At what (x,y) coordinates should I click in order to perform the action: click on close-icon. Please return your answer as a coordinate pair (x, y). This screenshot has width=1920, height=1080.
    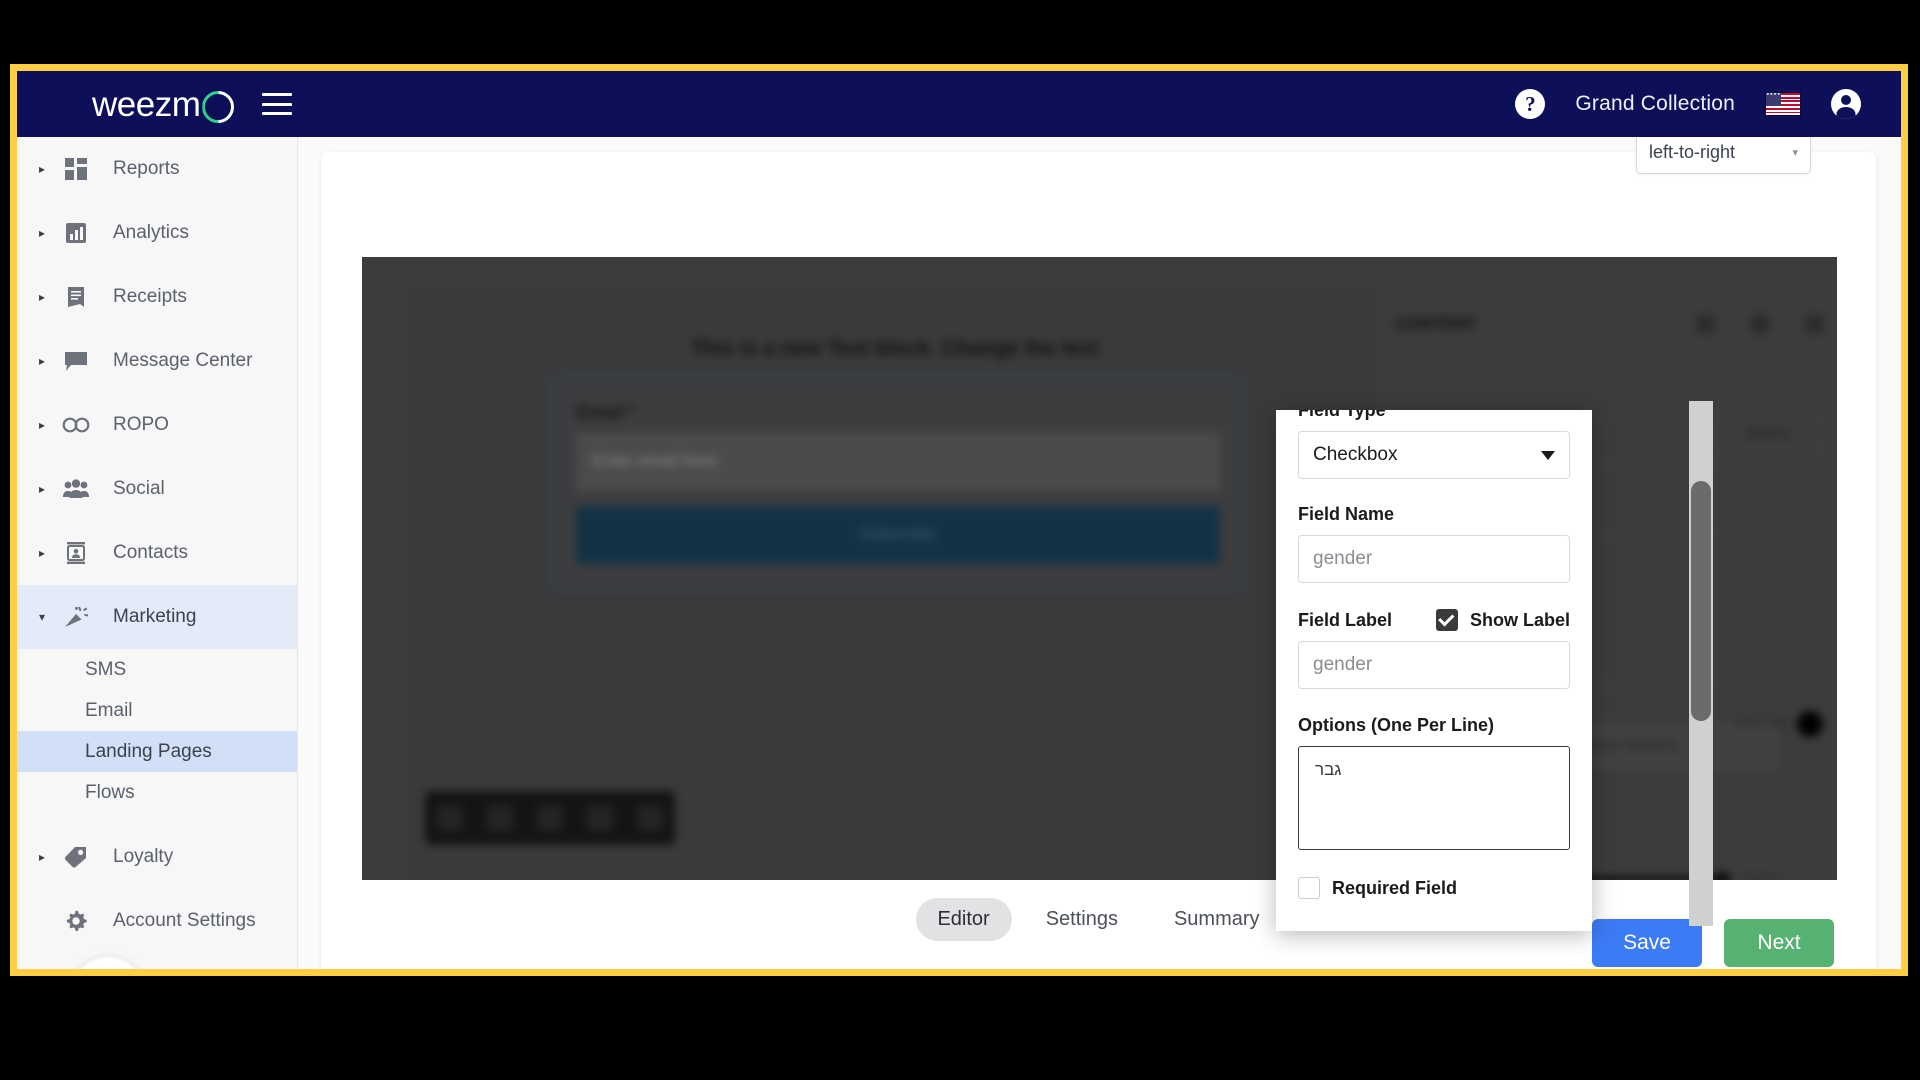
    Looking at the image, I should click on (1814, 324).